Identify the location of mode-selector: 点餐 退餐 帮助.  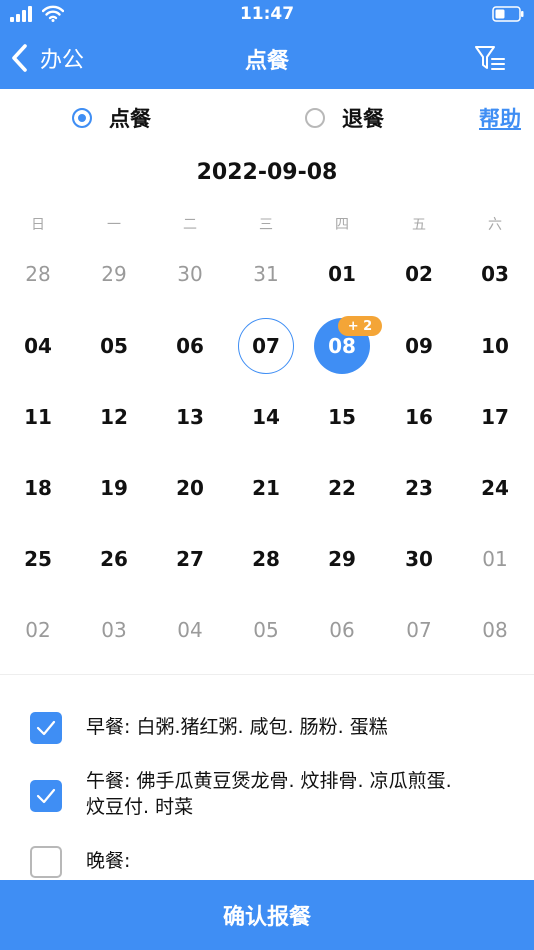
(267, 118).